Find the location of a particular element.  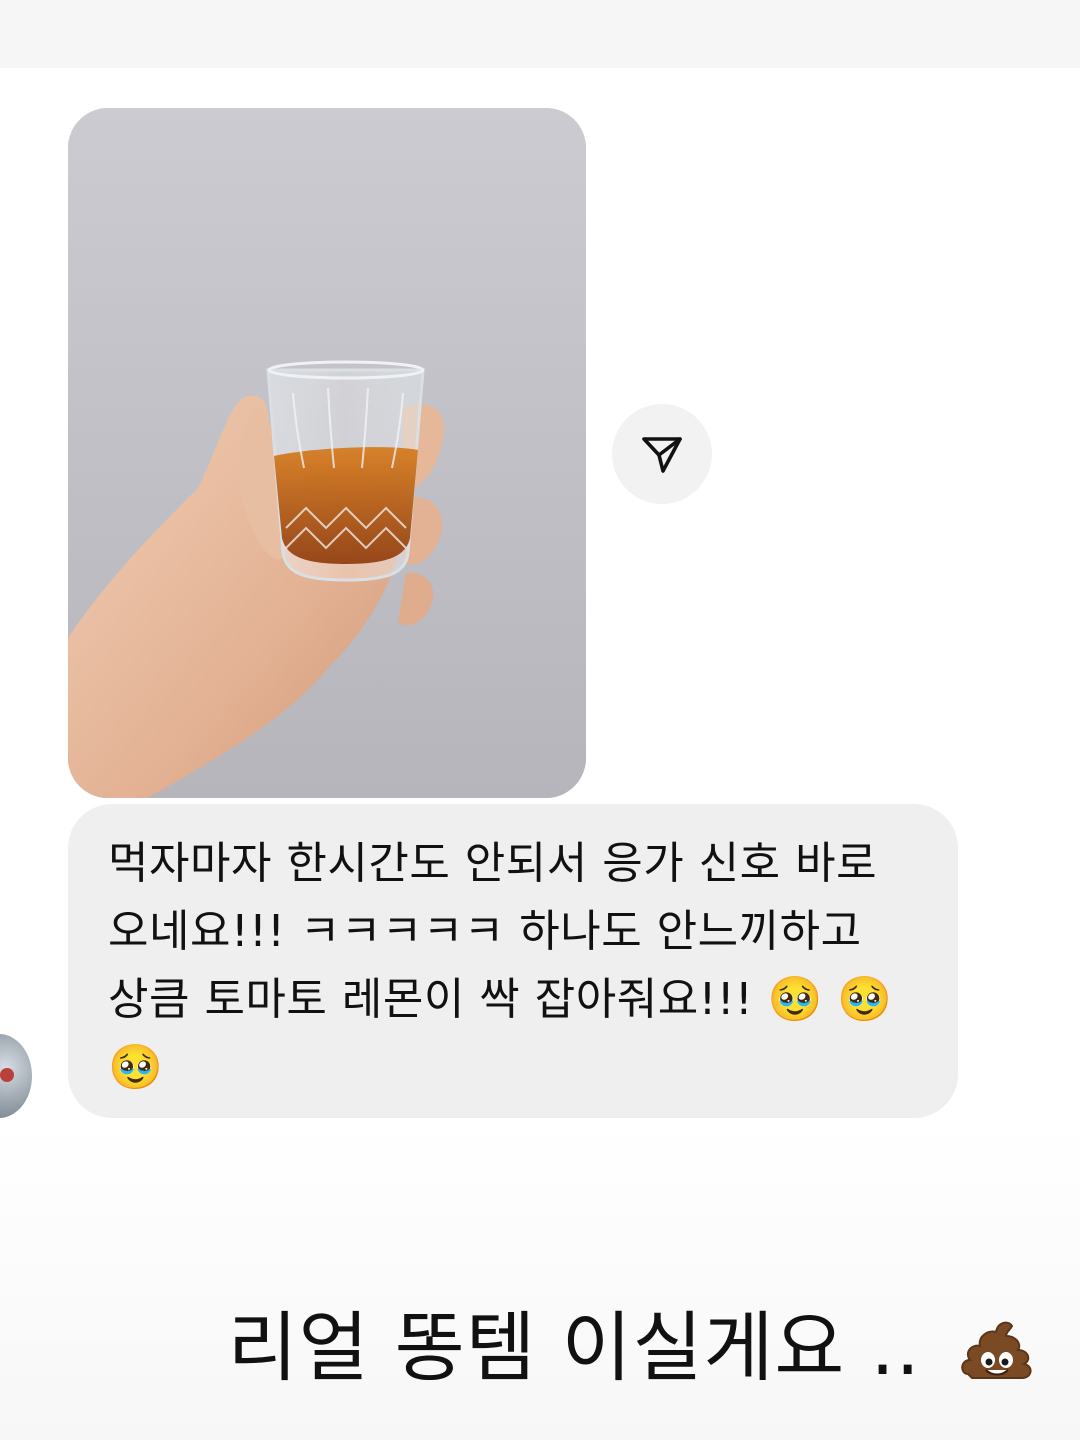

poo-emoji-icon is located at coordinates (996, 1360).